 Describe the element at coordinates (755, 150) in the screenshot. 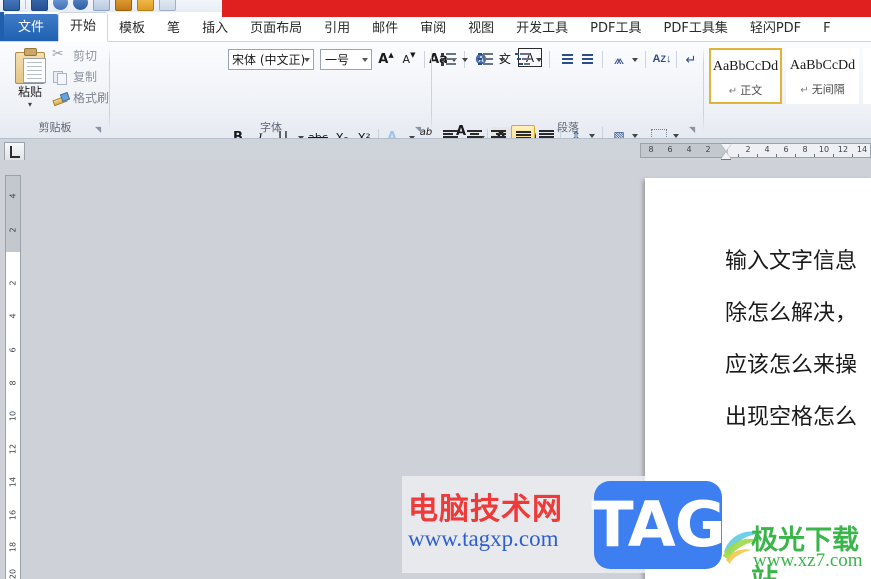

I see `horizontal-ruler: 8 6 4 2 2 4 6 8 10 12 14` at that location.